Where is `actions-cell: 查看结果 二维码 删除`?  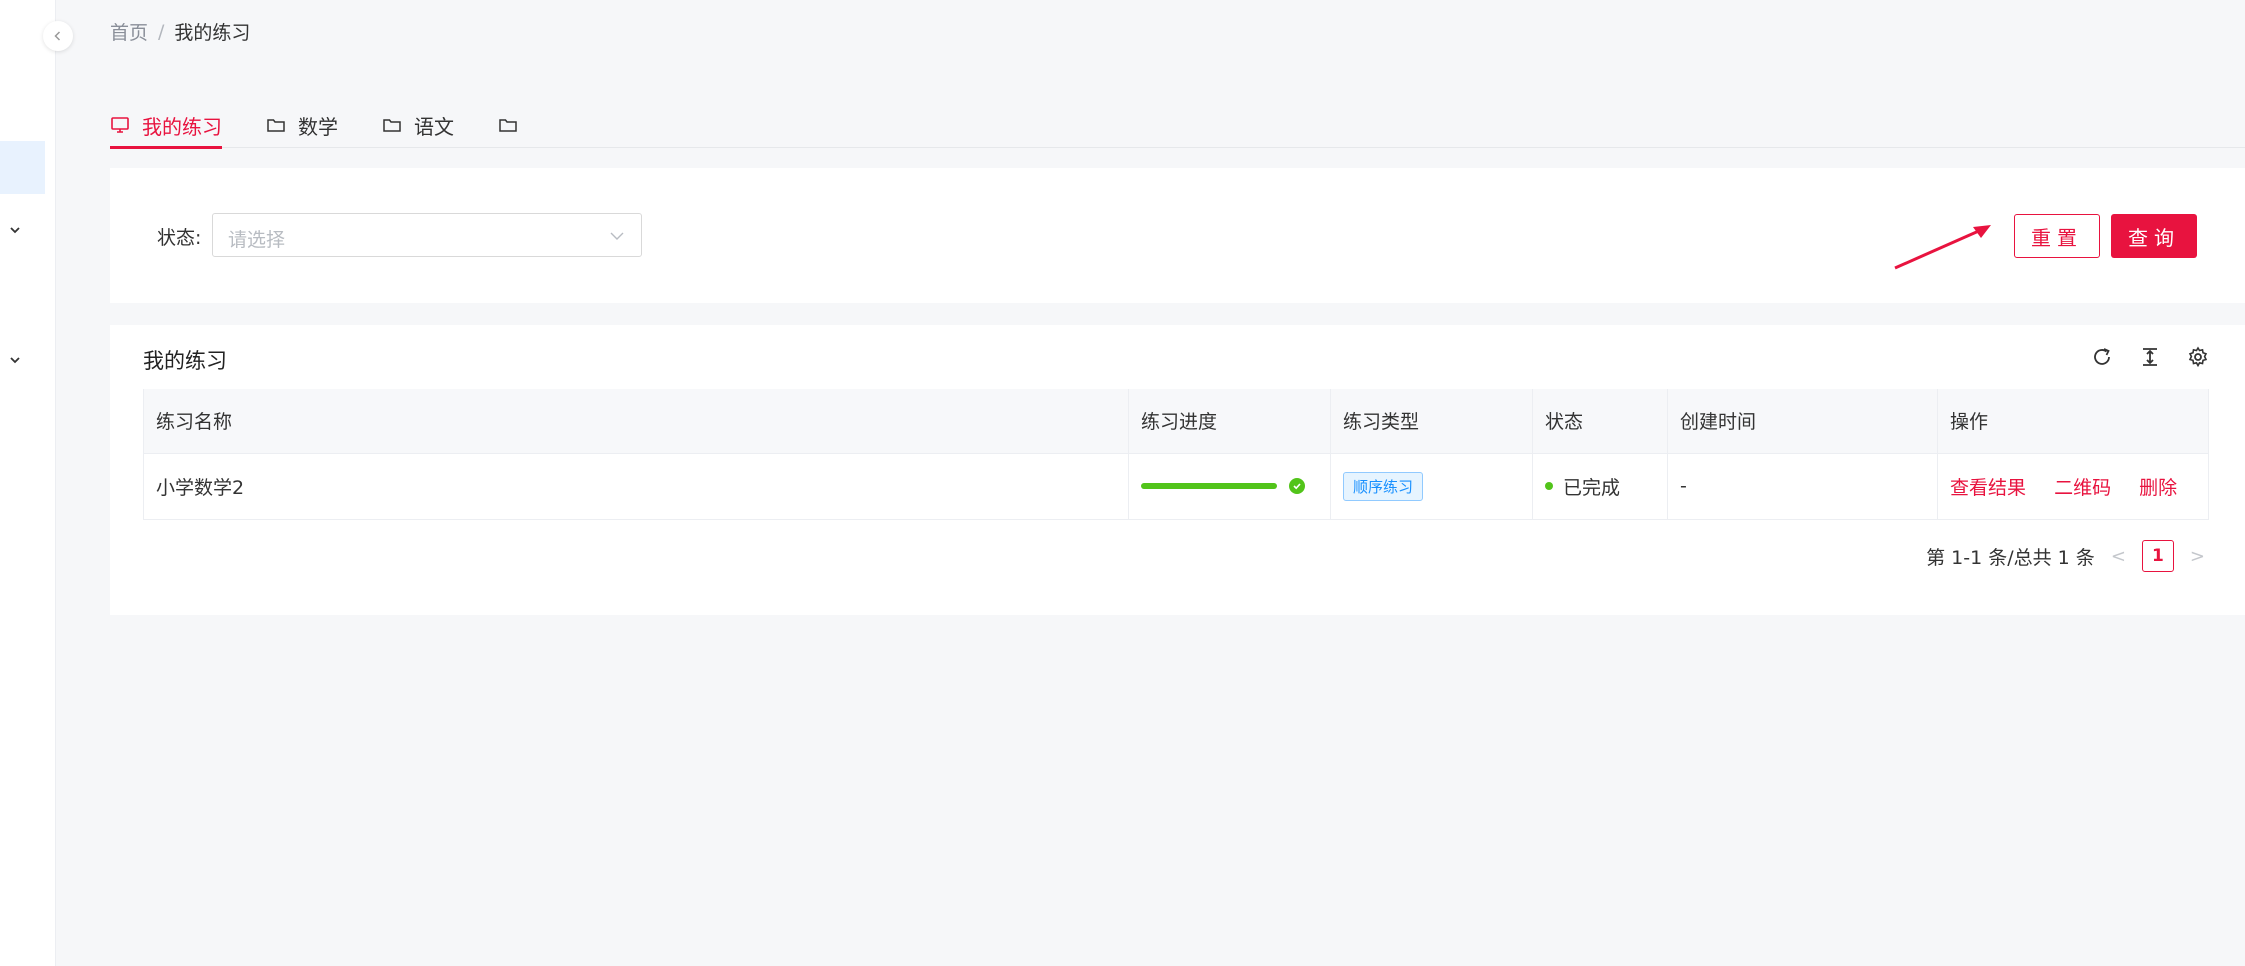
actions-cell: 查看结果 二维码 删除 is located at coordinates (2073, 486).